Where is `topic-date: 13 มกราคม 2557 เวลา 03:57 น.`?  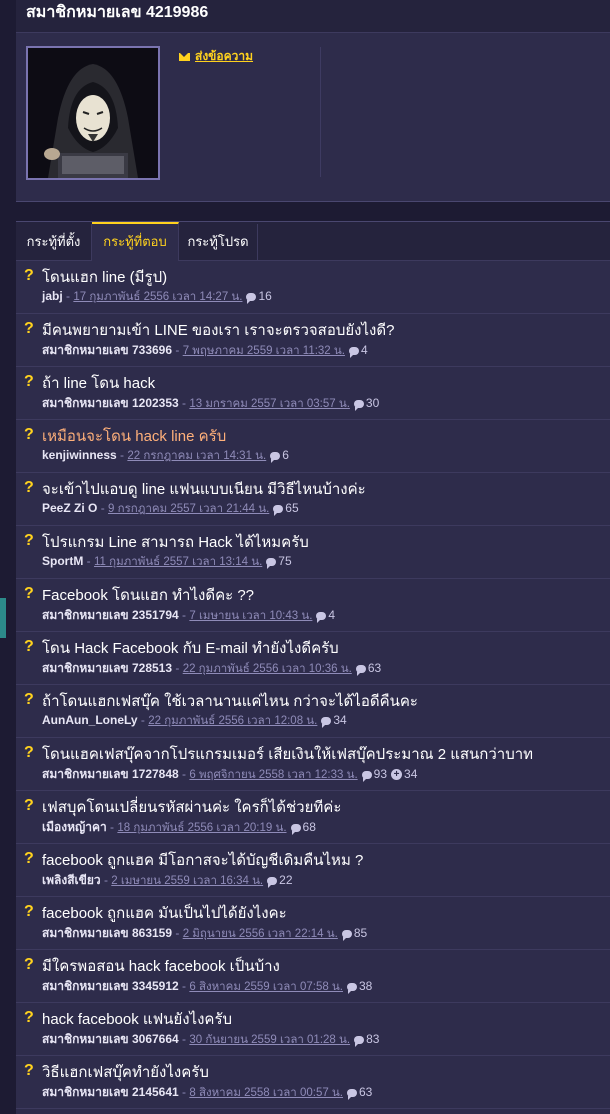
topic-date: 13 มกราคม 2557 เวลา 03:57 น. is located at coordinates (269, 404).